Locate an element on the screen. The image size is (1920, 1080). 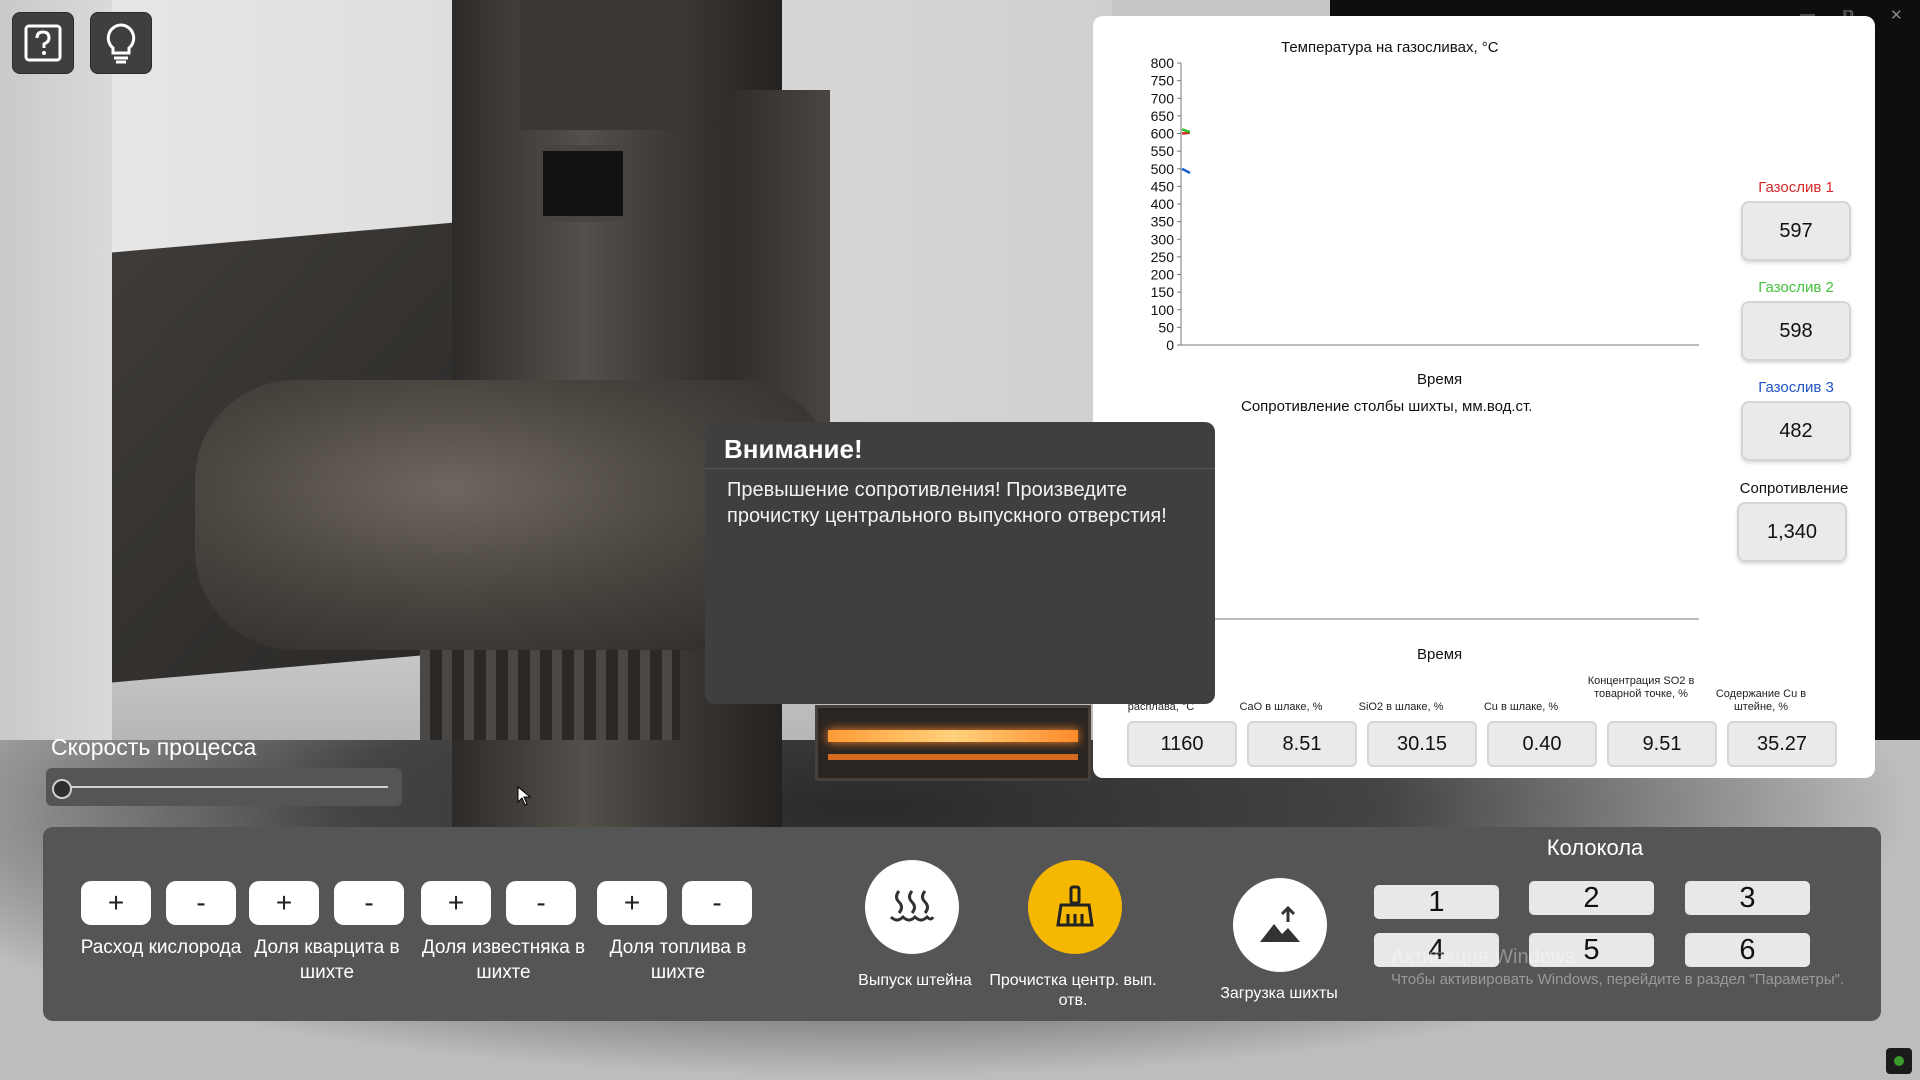
limestone-minus-button: - is located at coordinates (541, 903).